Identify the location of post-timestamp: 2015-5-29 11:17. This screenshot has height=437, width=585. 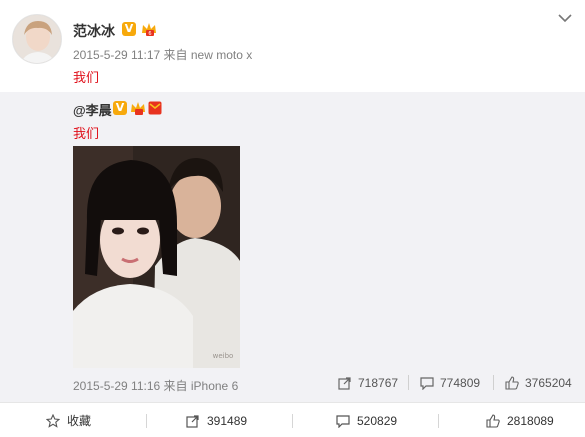
(116, 55).